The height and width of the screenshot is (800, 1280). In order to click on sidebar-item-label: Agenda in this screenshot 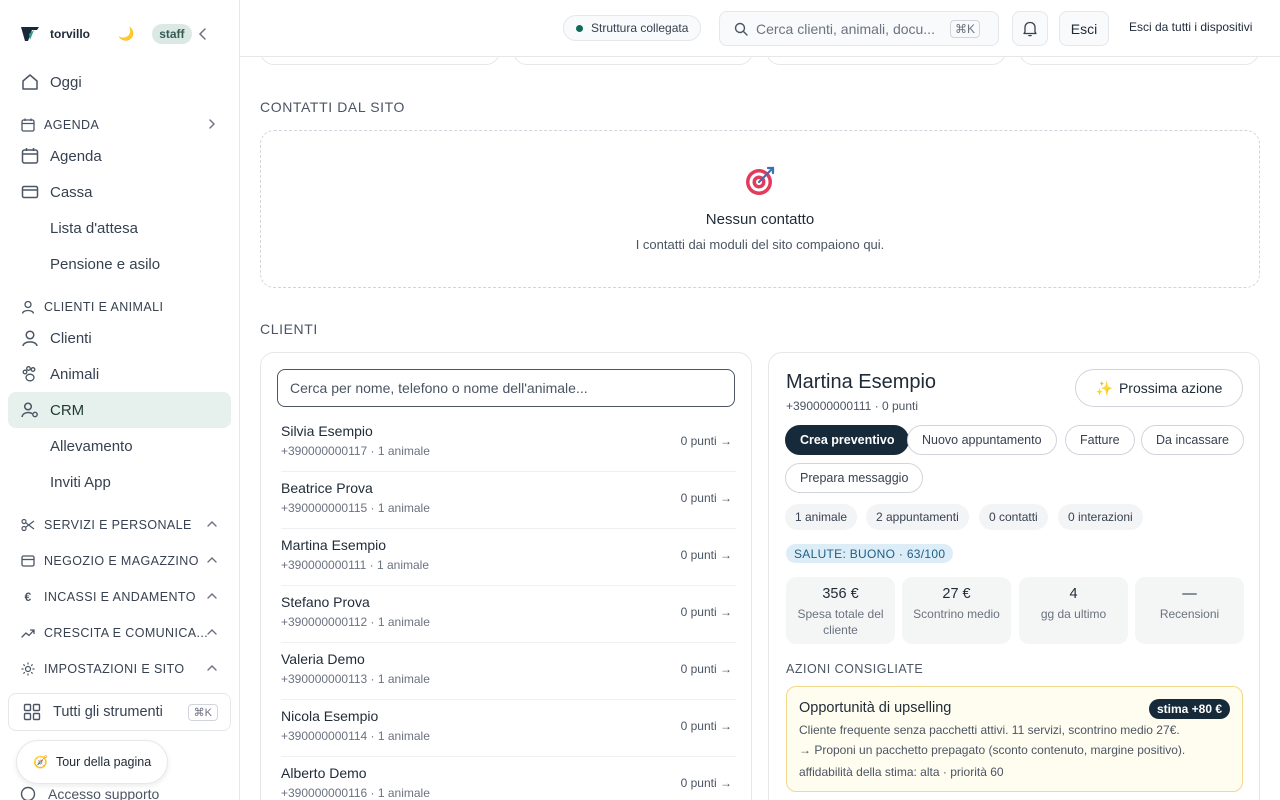, I will do `click(76, 156)`.